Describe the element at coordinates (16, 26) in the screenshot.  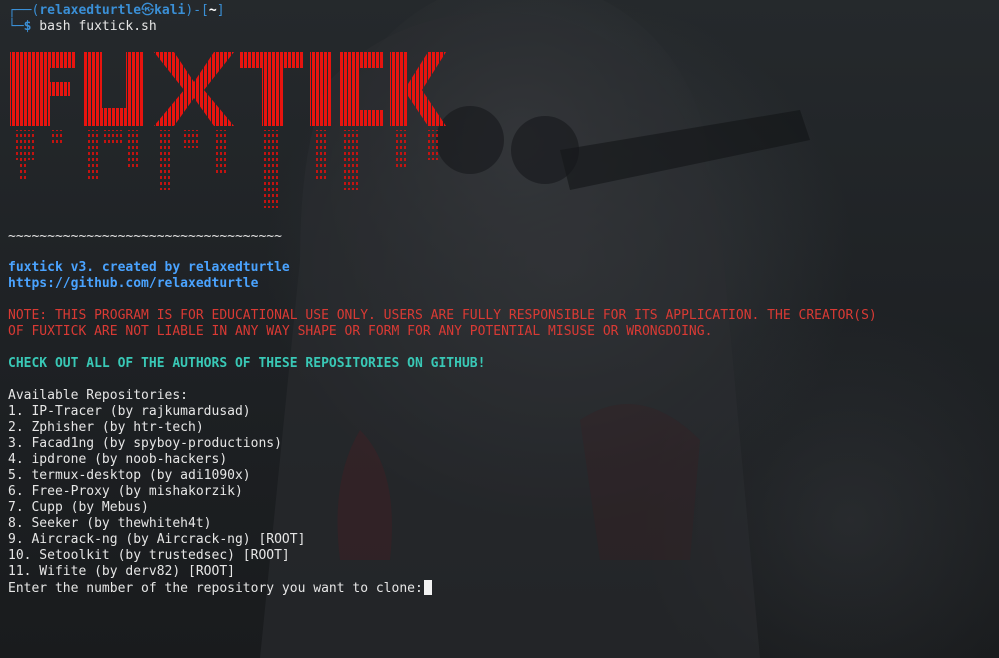
I see `prompt-corner: └─` at that location.